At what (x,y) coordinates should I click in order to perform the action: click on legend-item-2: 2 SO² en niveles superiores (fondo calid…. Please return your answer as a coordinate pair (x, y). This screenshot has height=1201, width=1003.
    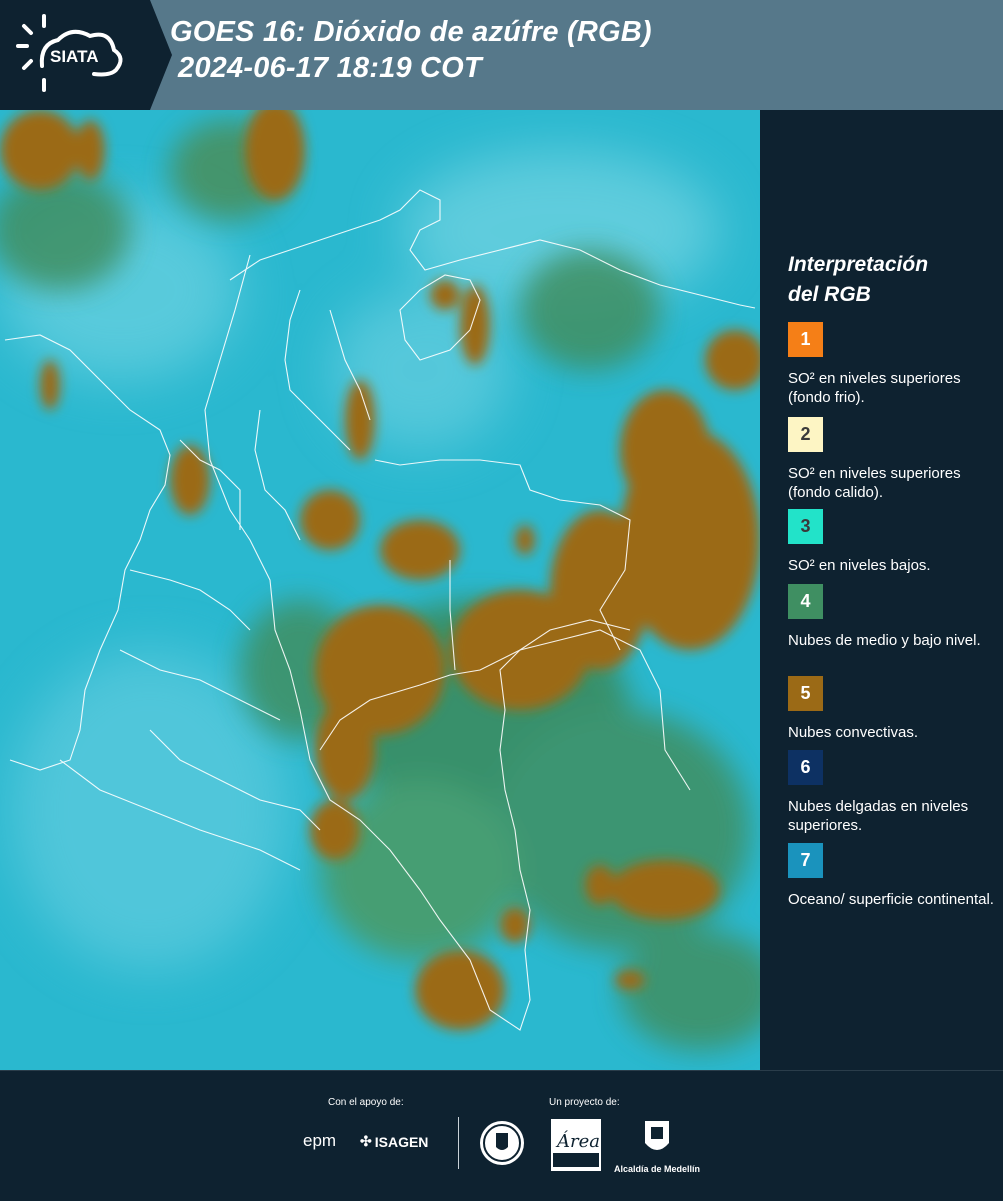
    Looking at the image, I should click on (893, 459).